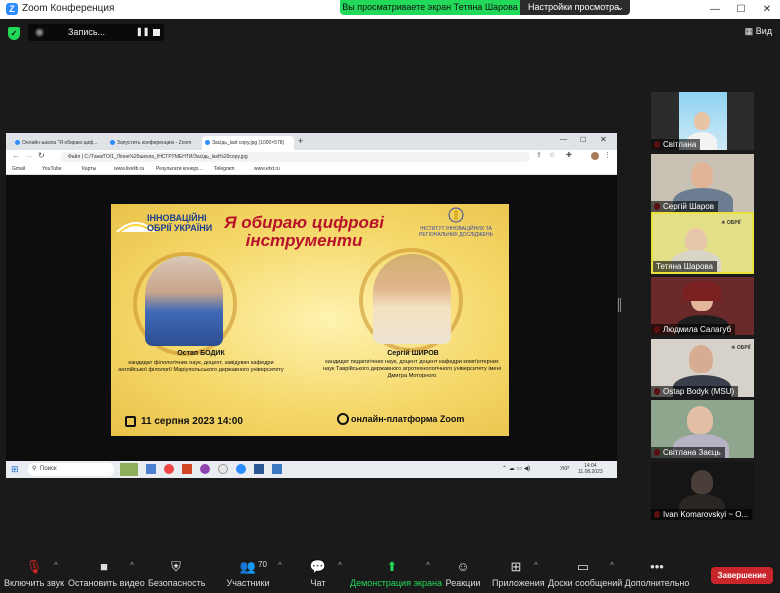 This screenshot has height=593, width=780. What do you see at coordinates (702, 306) in the screenshot?
I see `participant-tile: Людмила Салагуб` at bounding box center [702, 306].